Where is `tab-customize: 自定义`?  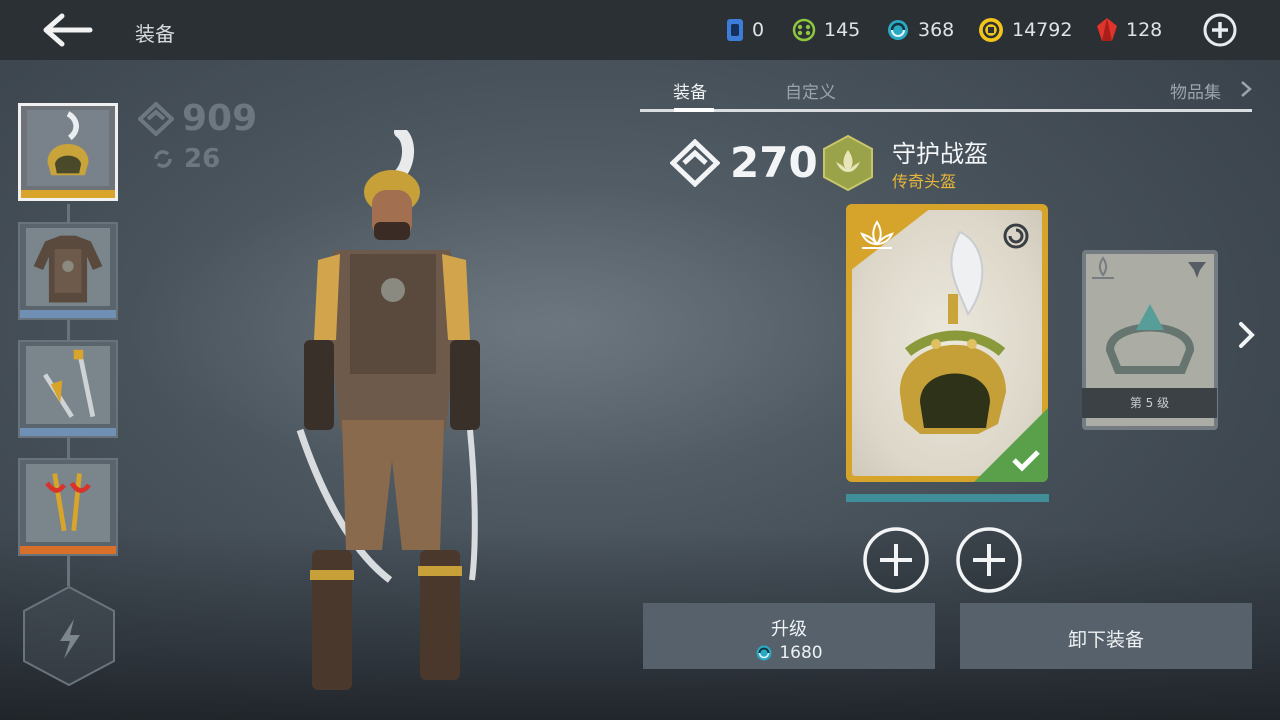 tab-customize: 自定义 is located at coordinates (810, 90).